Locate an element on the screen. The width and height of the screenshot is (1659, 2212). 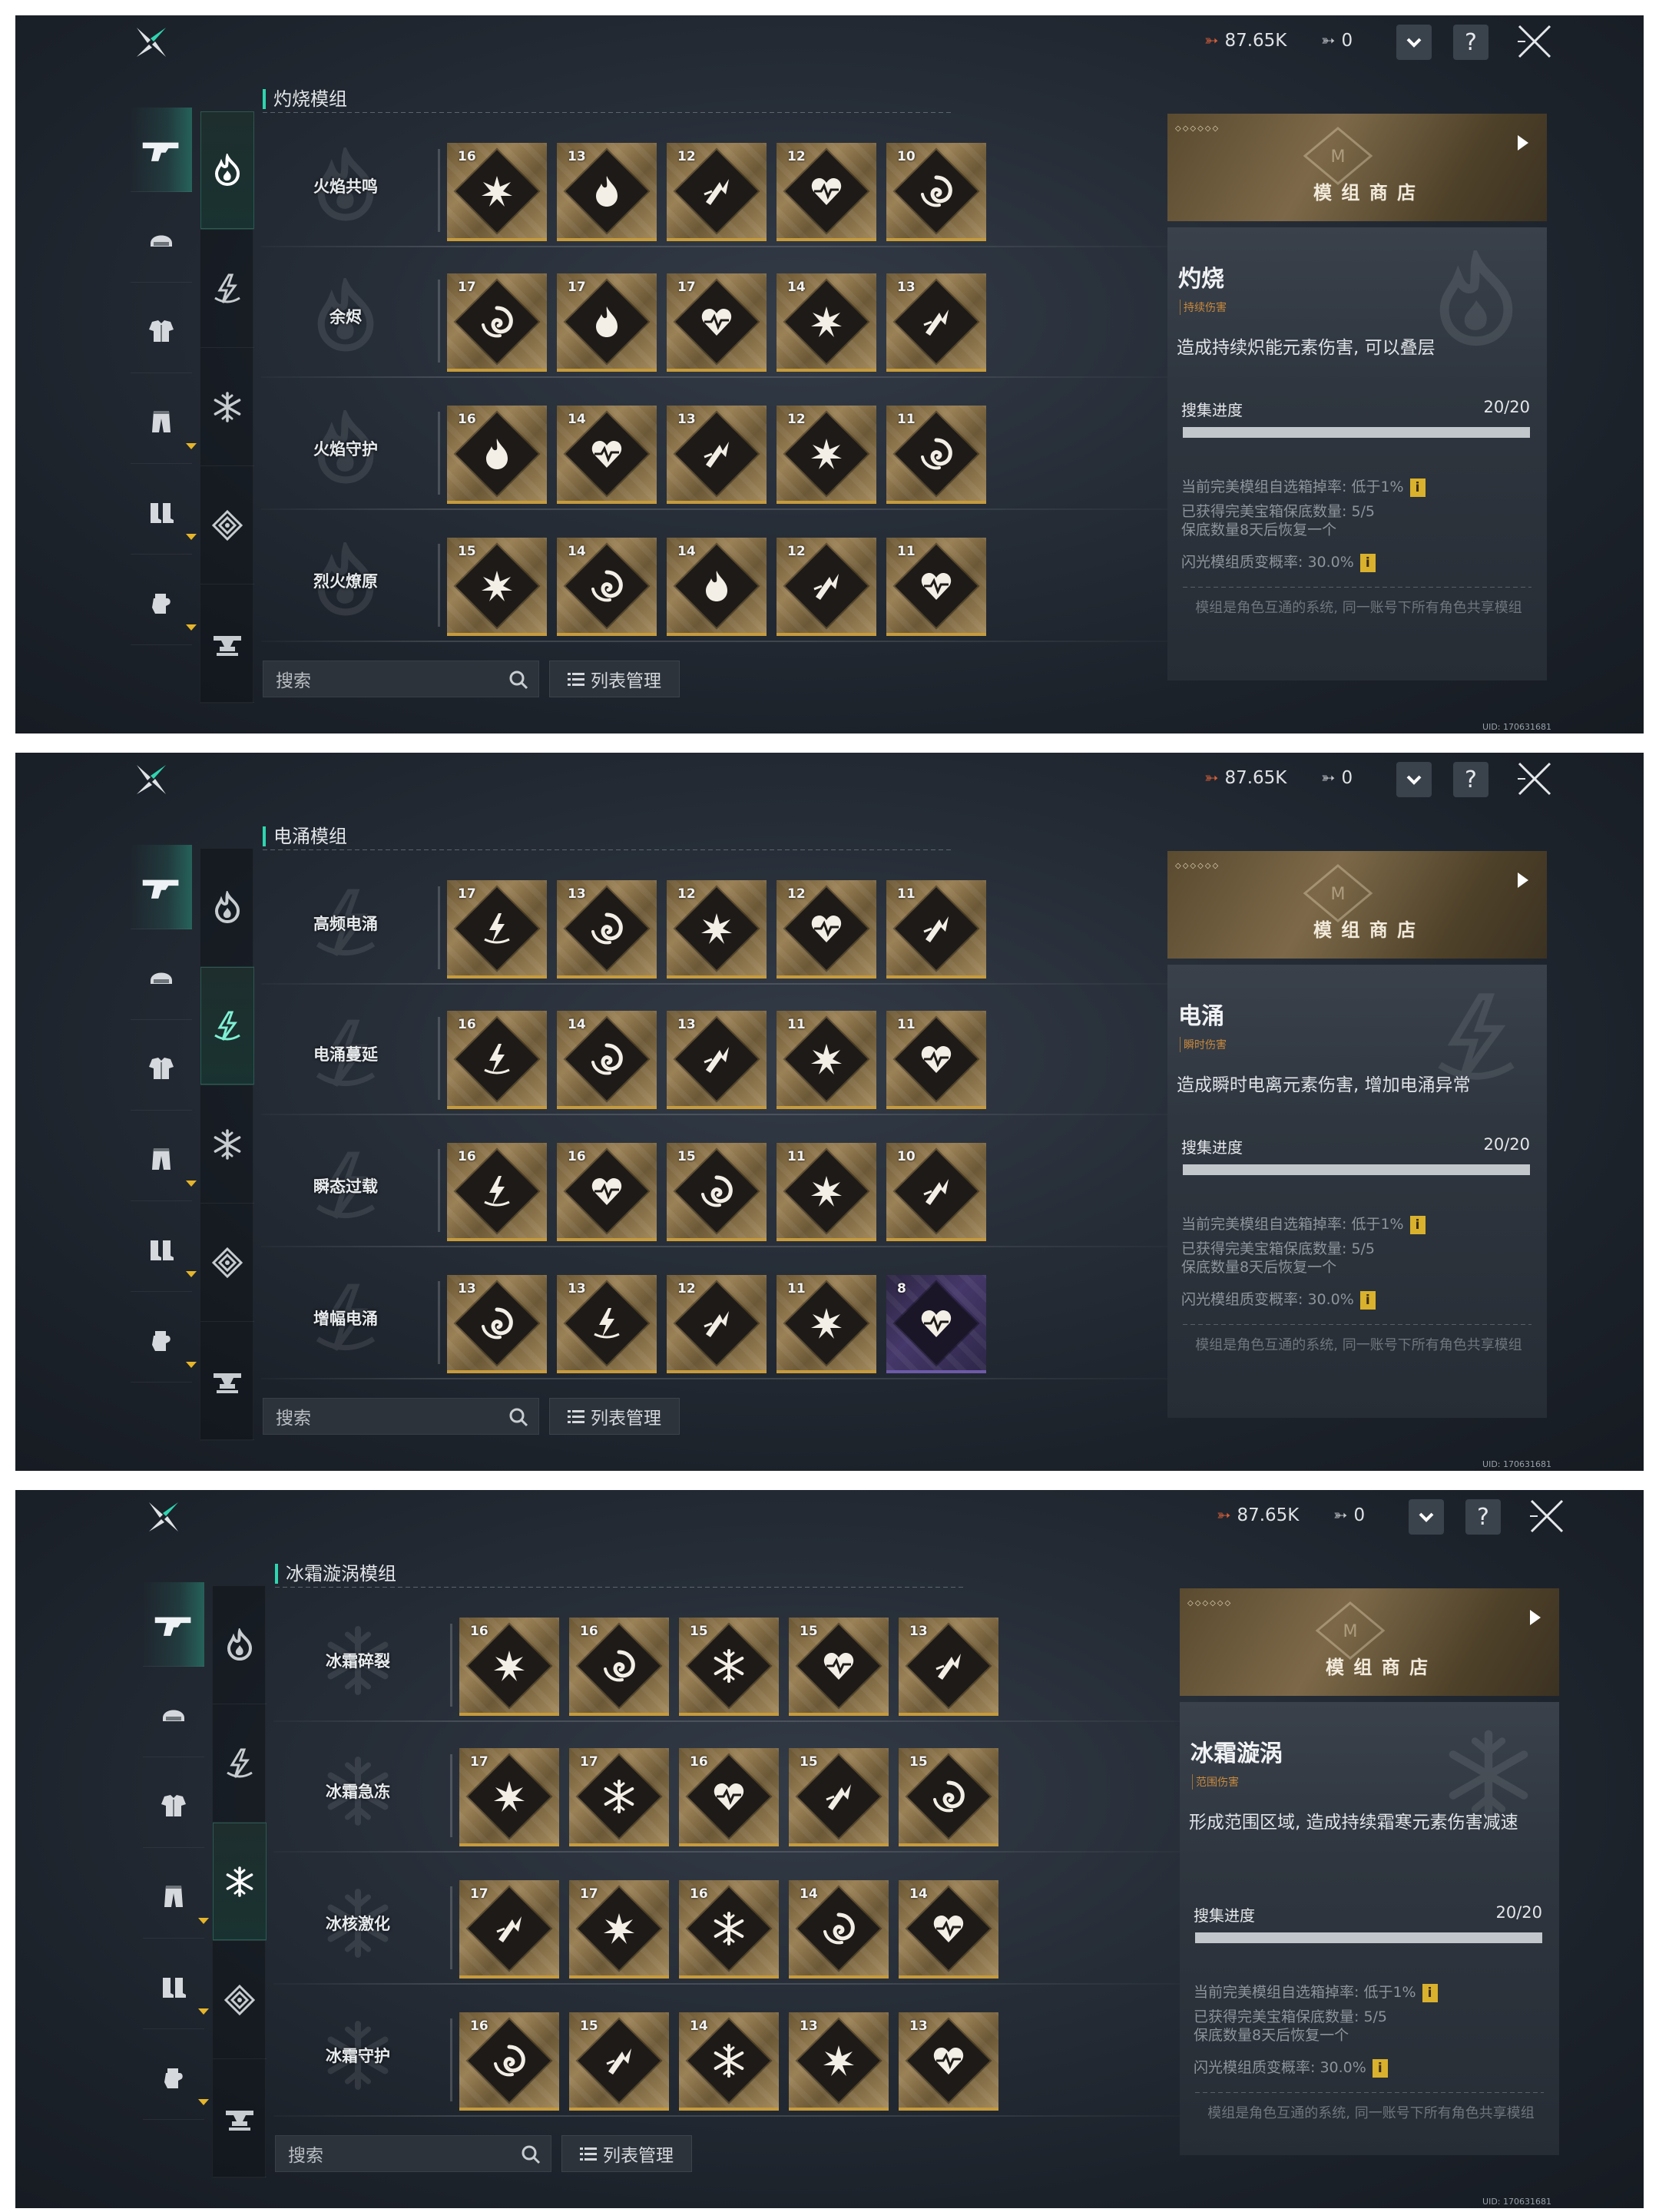
module-set-row: 冰霜碎裂 16 16 15 15 13 is located at coordinates (726, 1665).